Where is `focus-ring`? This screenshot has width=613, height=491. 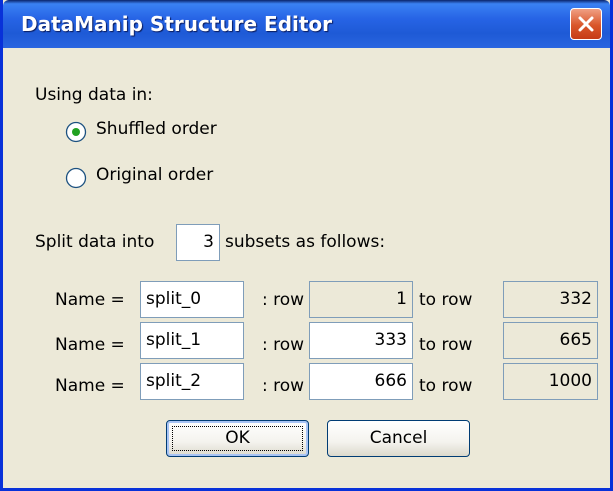 focus-ring is located at coordinates (237, 438).